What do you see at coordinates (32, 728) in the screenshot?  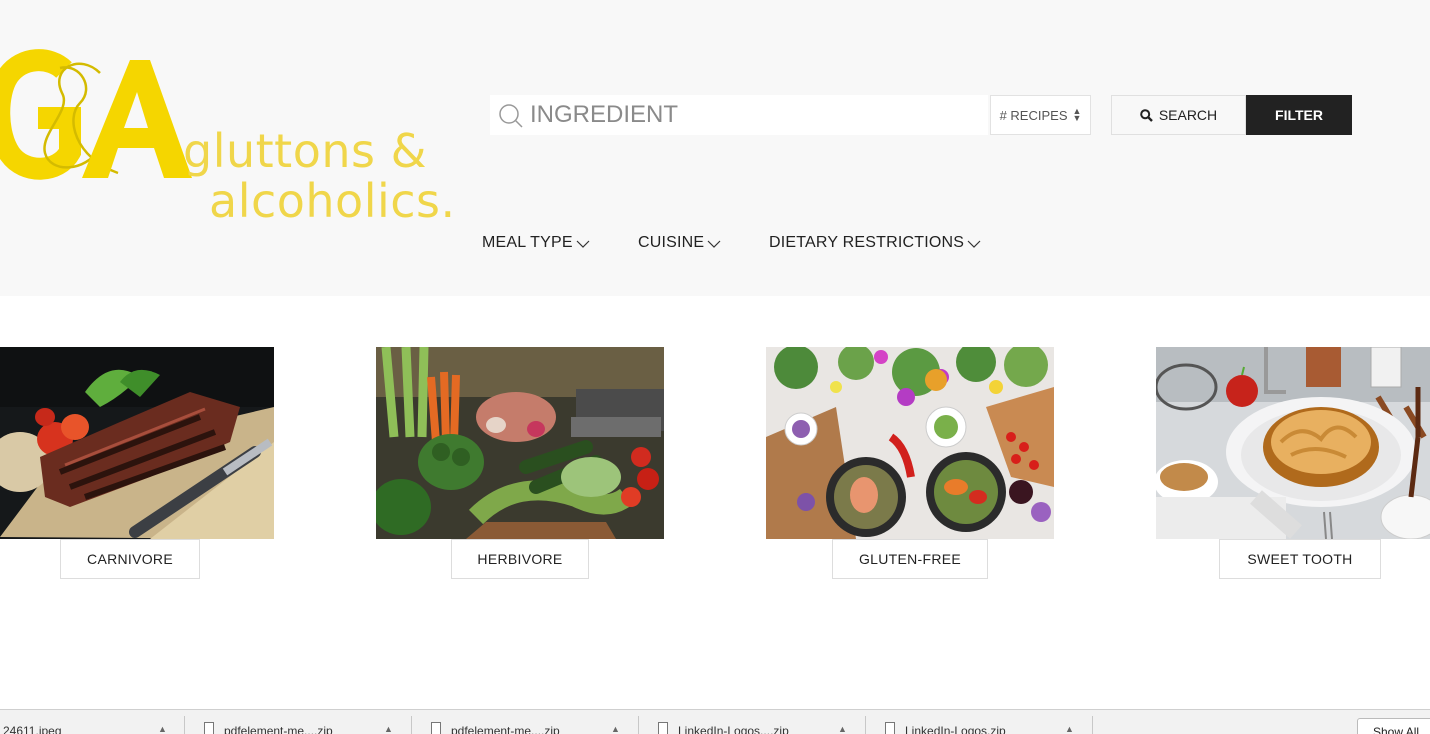 I see `download-name: 24611.jpeg` at bounding box center [32, 728].